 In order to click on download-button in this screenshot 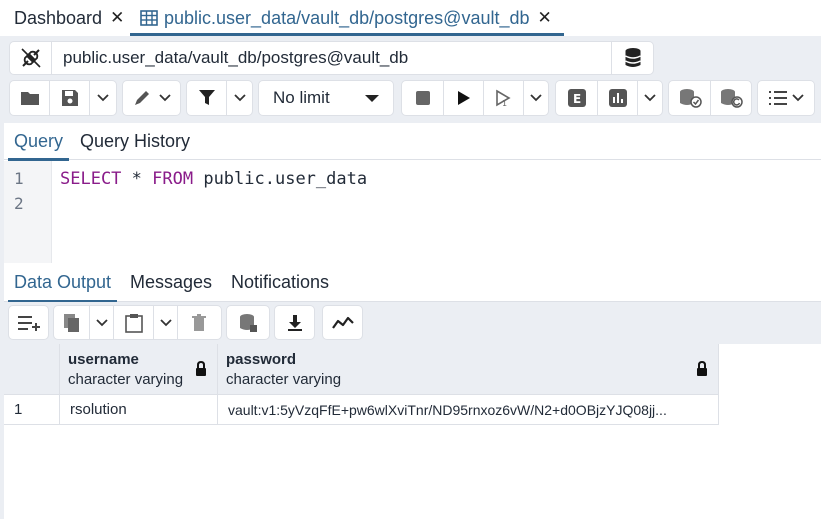, I will do `click(294, 322)`.